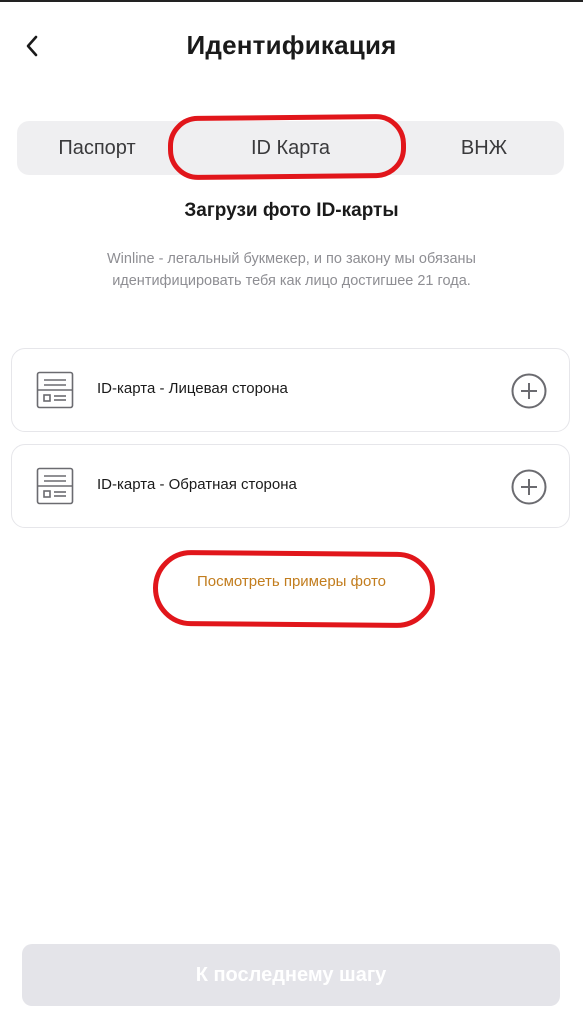 Image resolution: width=583 pixels, height=1024 pixels. What do you see at coordinates (291, 1) in the screenshot?
I see `top-border` at bounding box center [291, 1].